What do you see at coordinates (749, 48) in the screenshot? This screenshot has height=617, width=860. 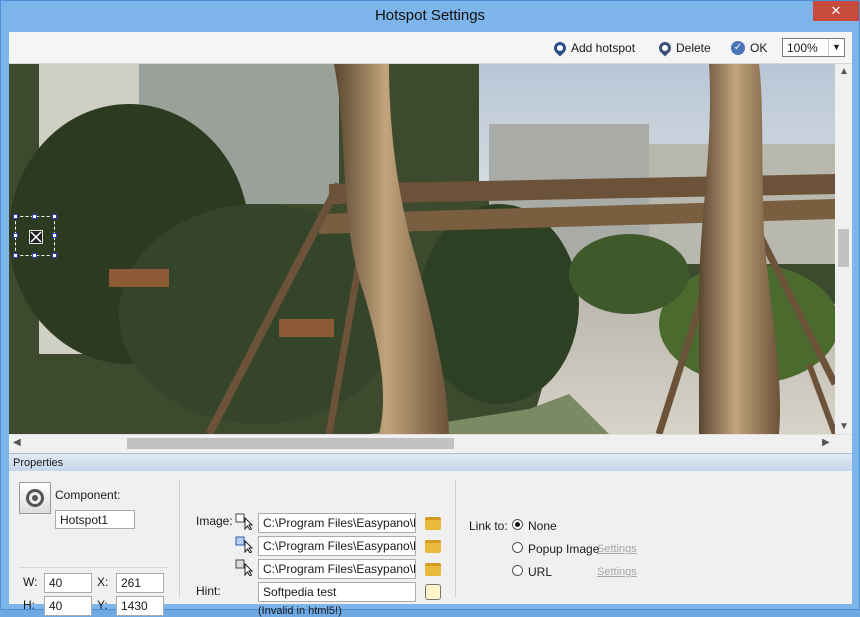 I see `ok-button: ✓ OK` at bounding box center [749, 48].